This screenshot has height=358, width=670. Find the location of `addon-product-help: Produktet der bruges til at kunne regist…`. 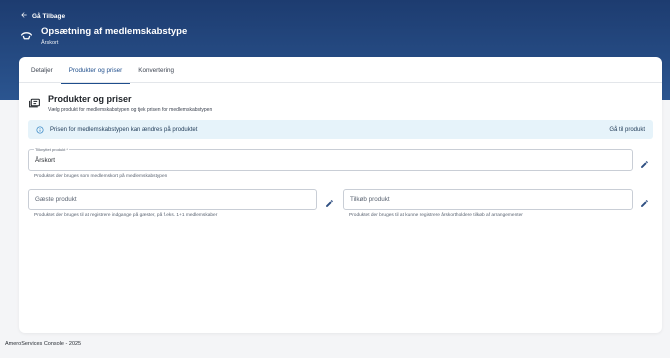

addon-product-help: Produktet der bruges til at kunne regist… is located at coordinates (436, 215).